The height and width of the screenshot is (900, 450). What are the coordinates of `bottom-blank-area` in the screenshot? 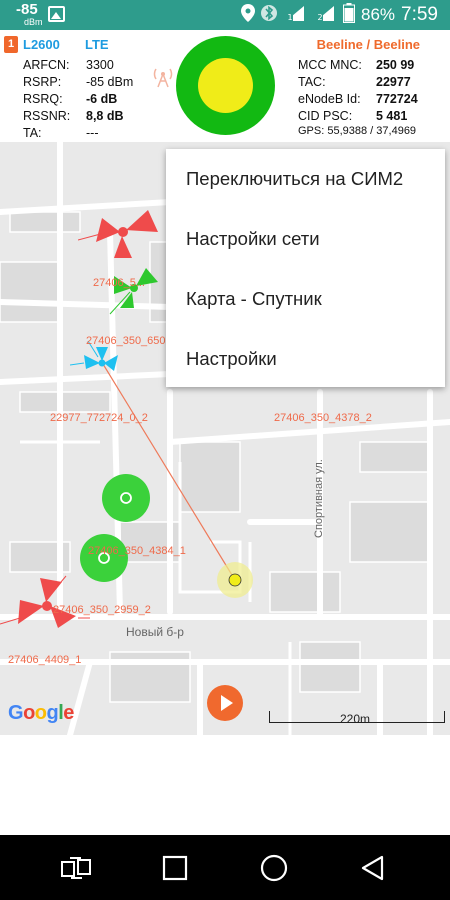 It's located at (225, 785).